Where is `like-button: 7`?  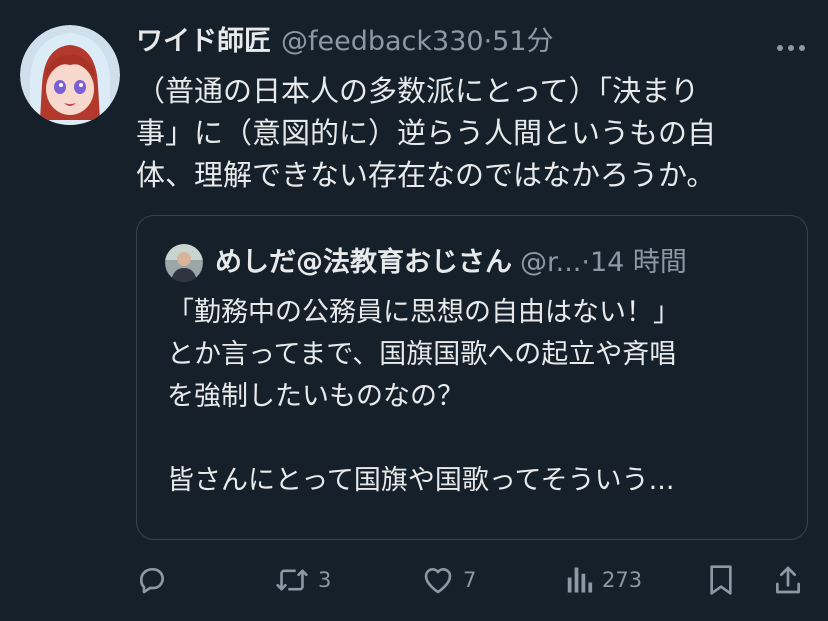
like-button: 7 is located at coordinates (449, 580).